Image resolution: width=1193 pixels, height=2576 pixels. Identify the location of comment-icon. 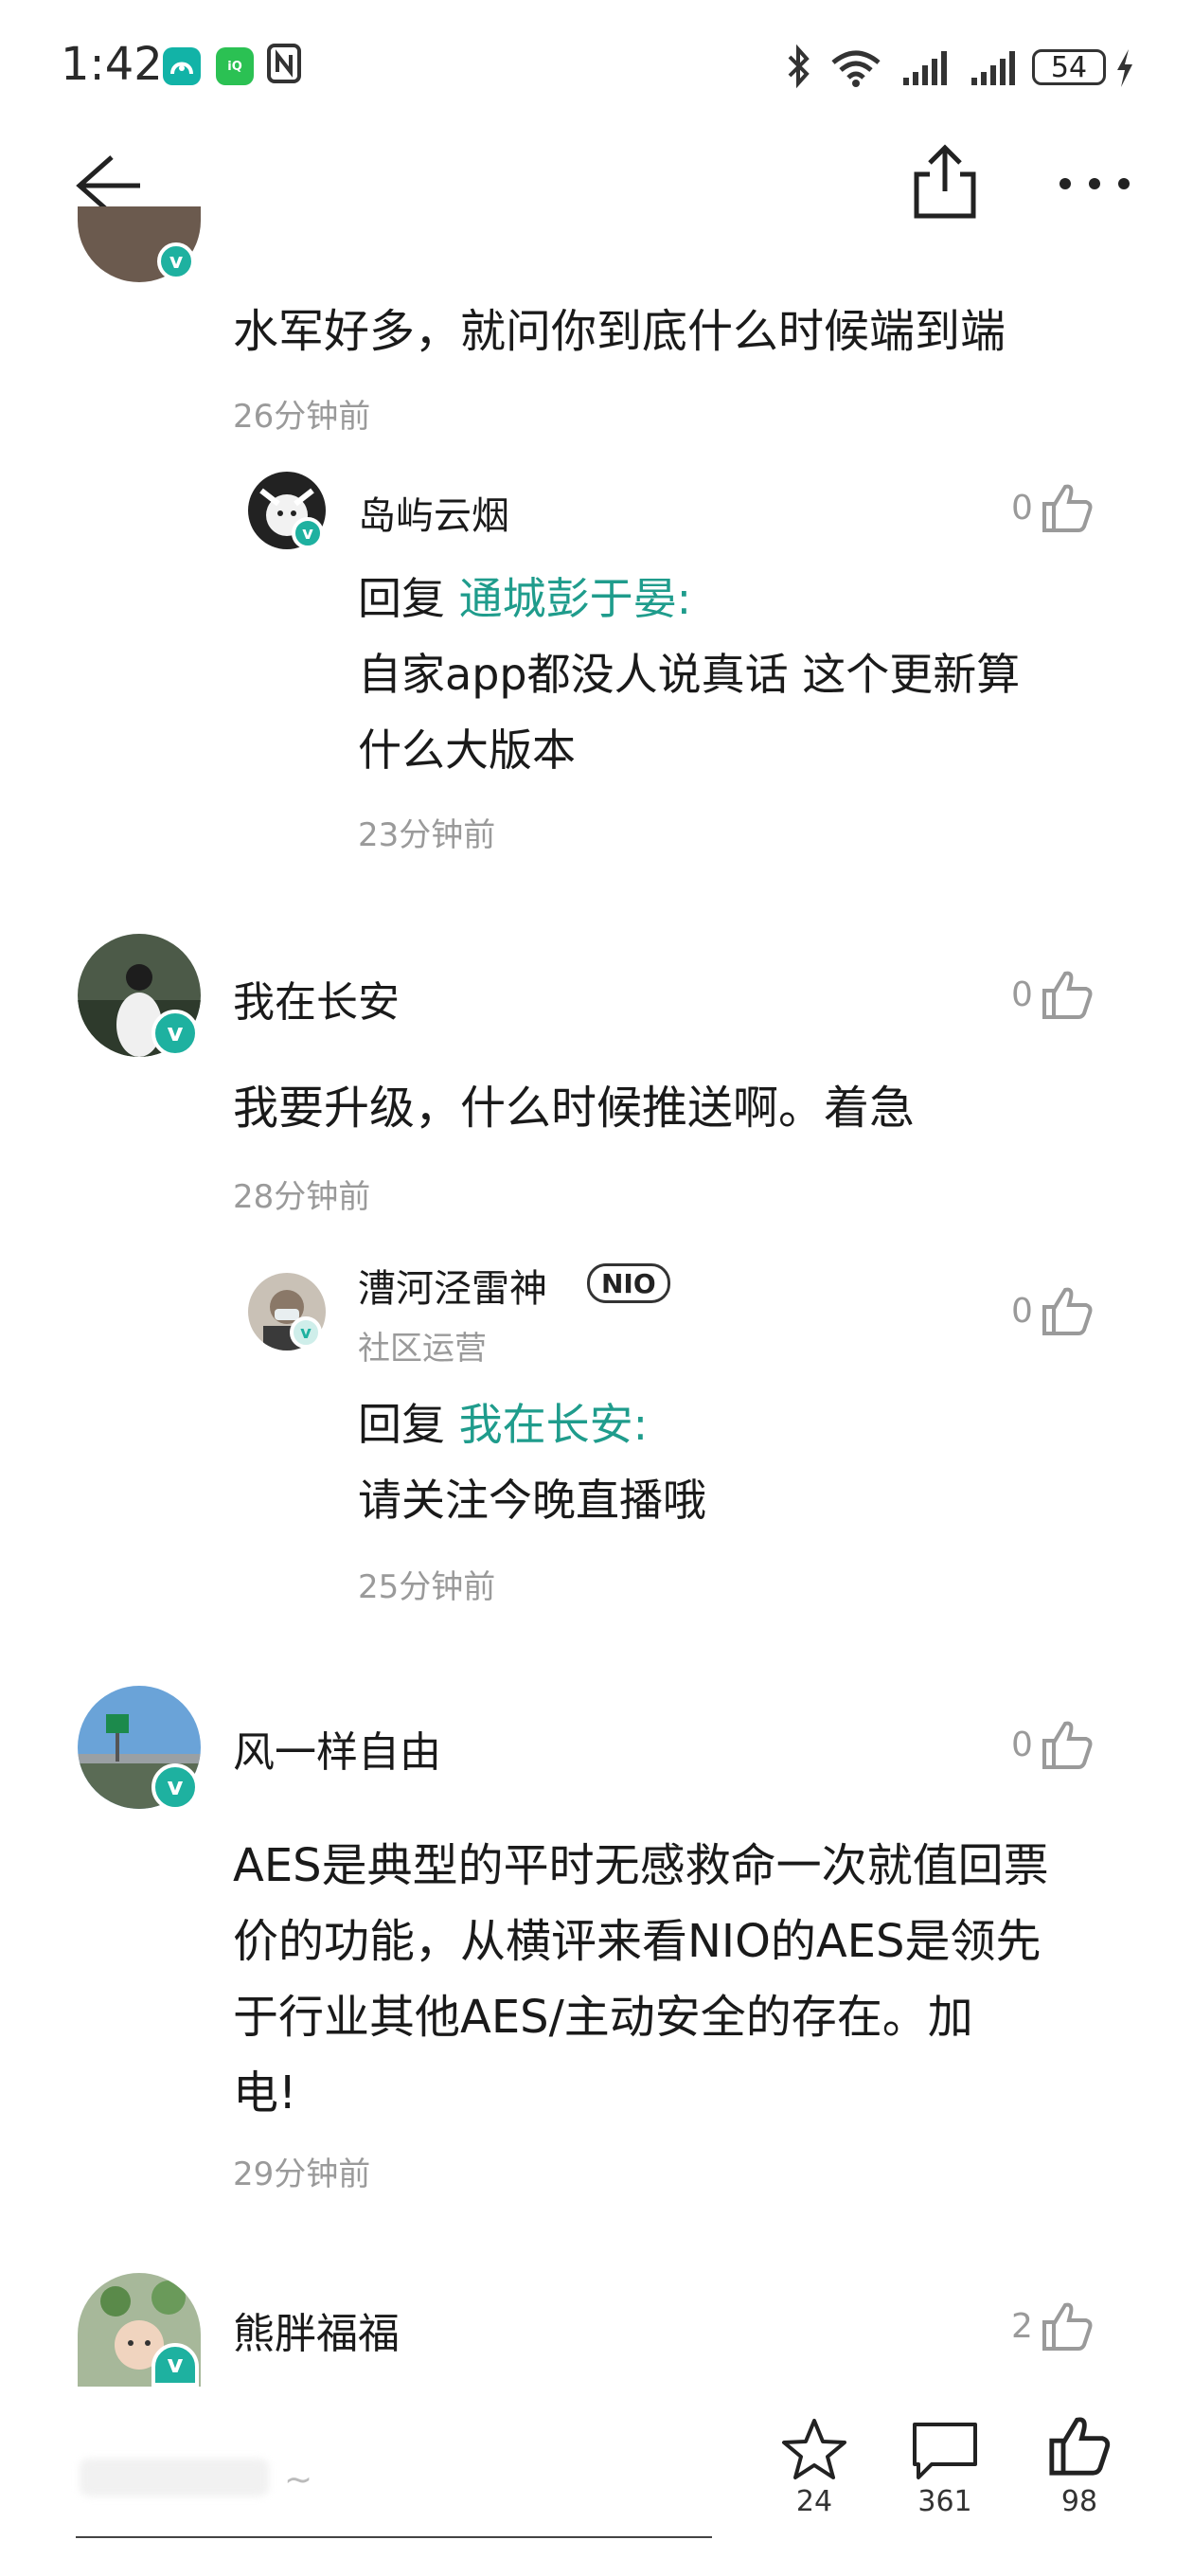
(945, 2451).